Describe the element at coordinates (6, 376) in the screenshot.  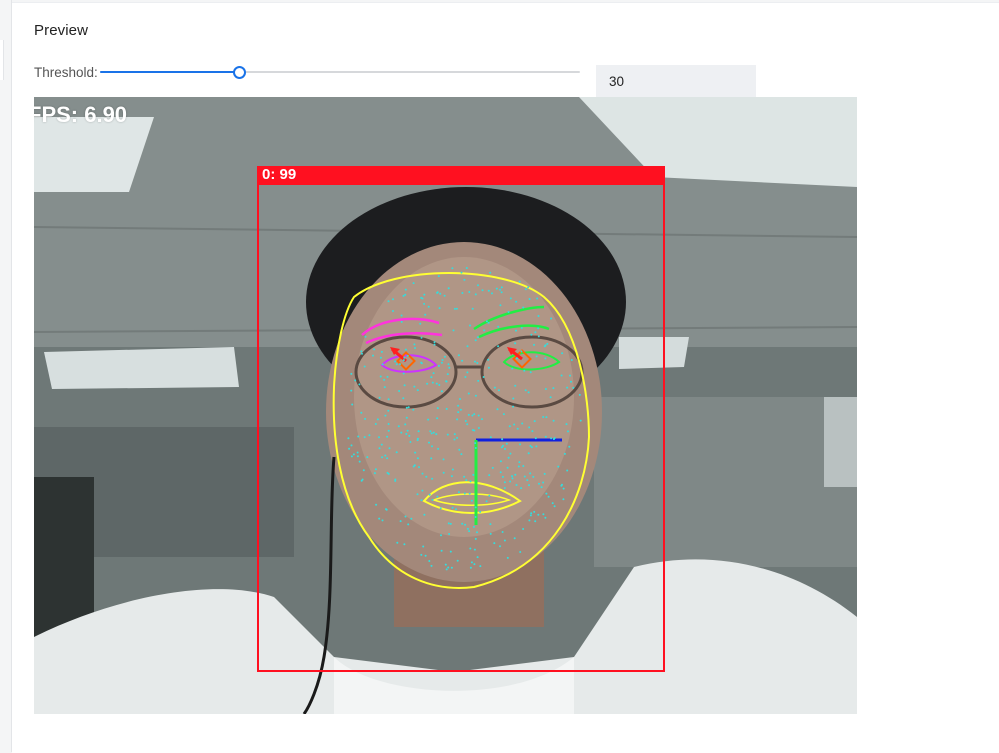
I see `left-gutter` at that location.